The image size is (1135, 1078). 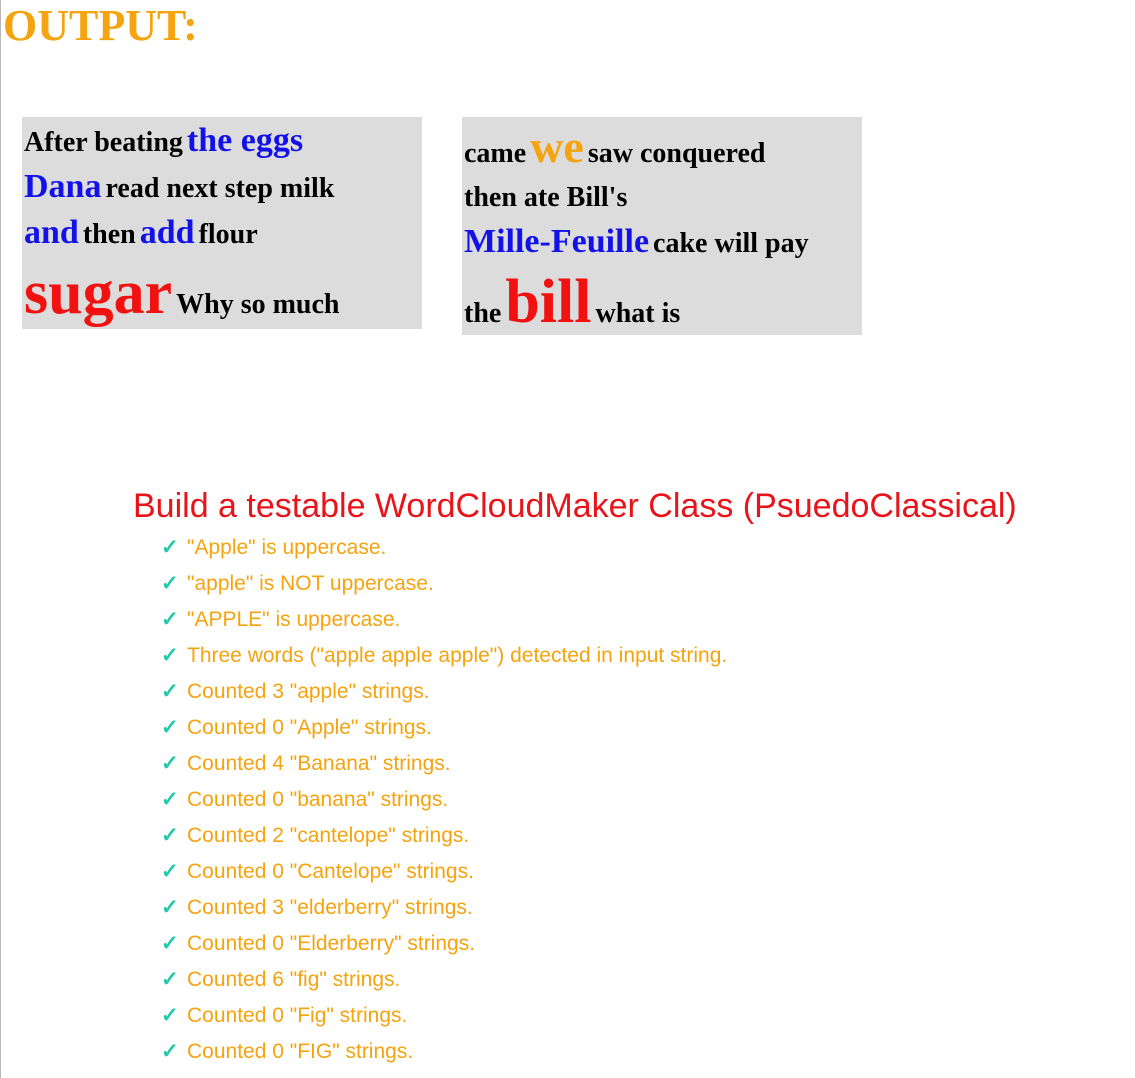 What do you see at coordinates (228, 234) in the screenshot?
I see `cloud-word: flour` at bounding box center [228, 234].